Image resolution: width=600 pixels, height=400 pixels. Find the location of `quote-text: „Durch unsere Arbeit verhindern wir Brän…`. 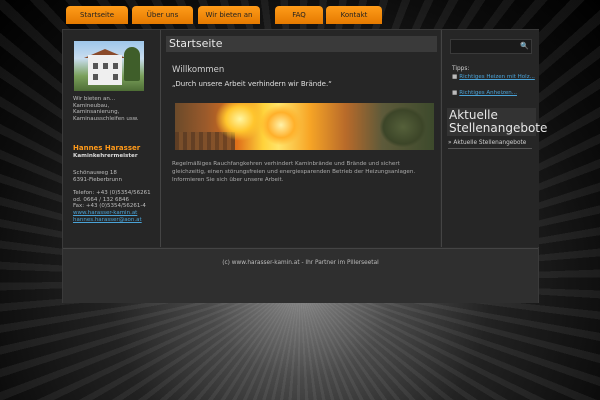

quote-text: „Durch unsere Arbeit verhindern wir Brän… is located at coordinates (252, 84).